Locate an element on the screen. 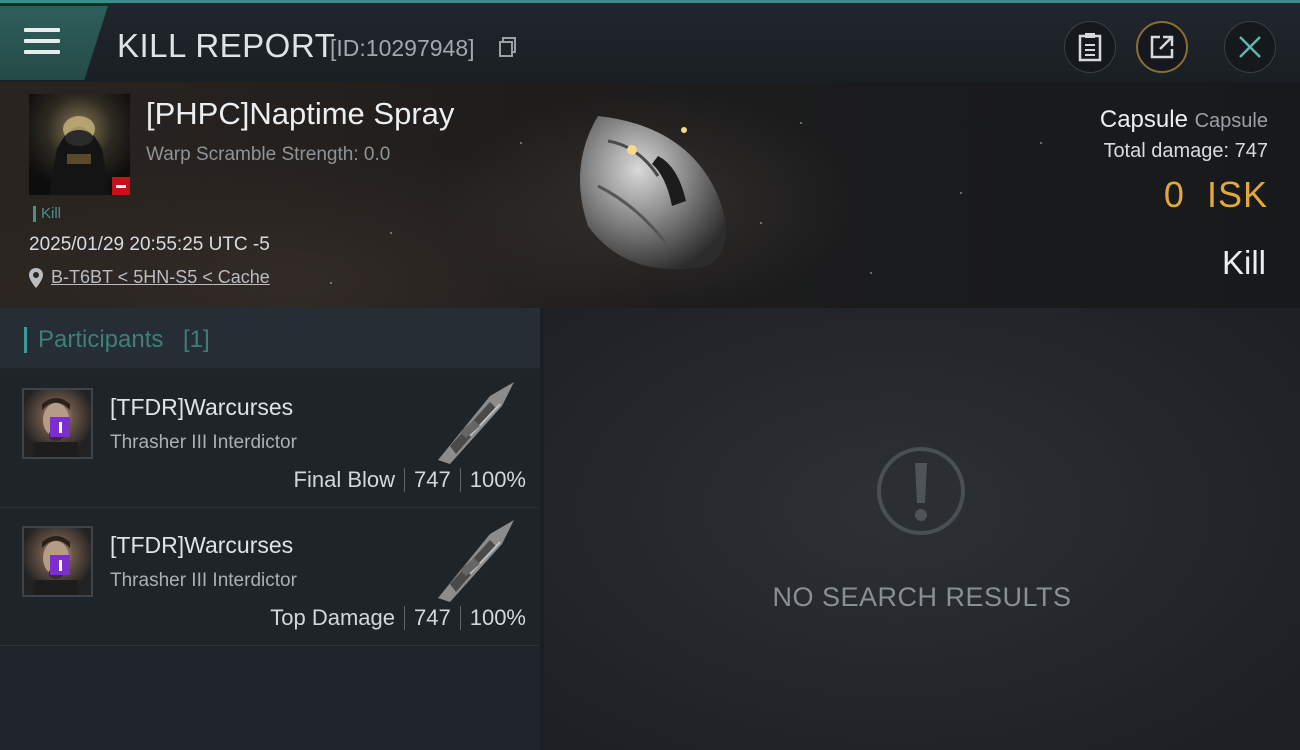 The height and width of the screenshot is (750, 1300). close-button is located at coordinates (1250, 47).